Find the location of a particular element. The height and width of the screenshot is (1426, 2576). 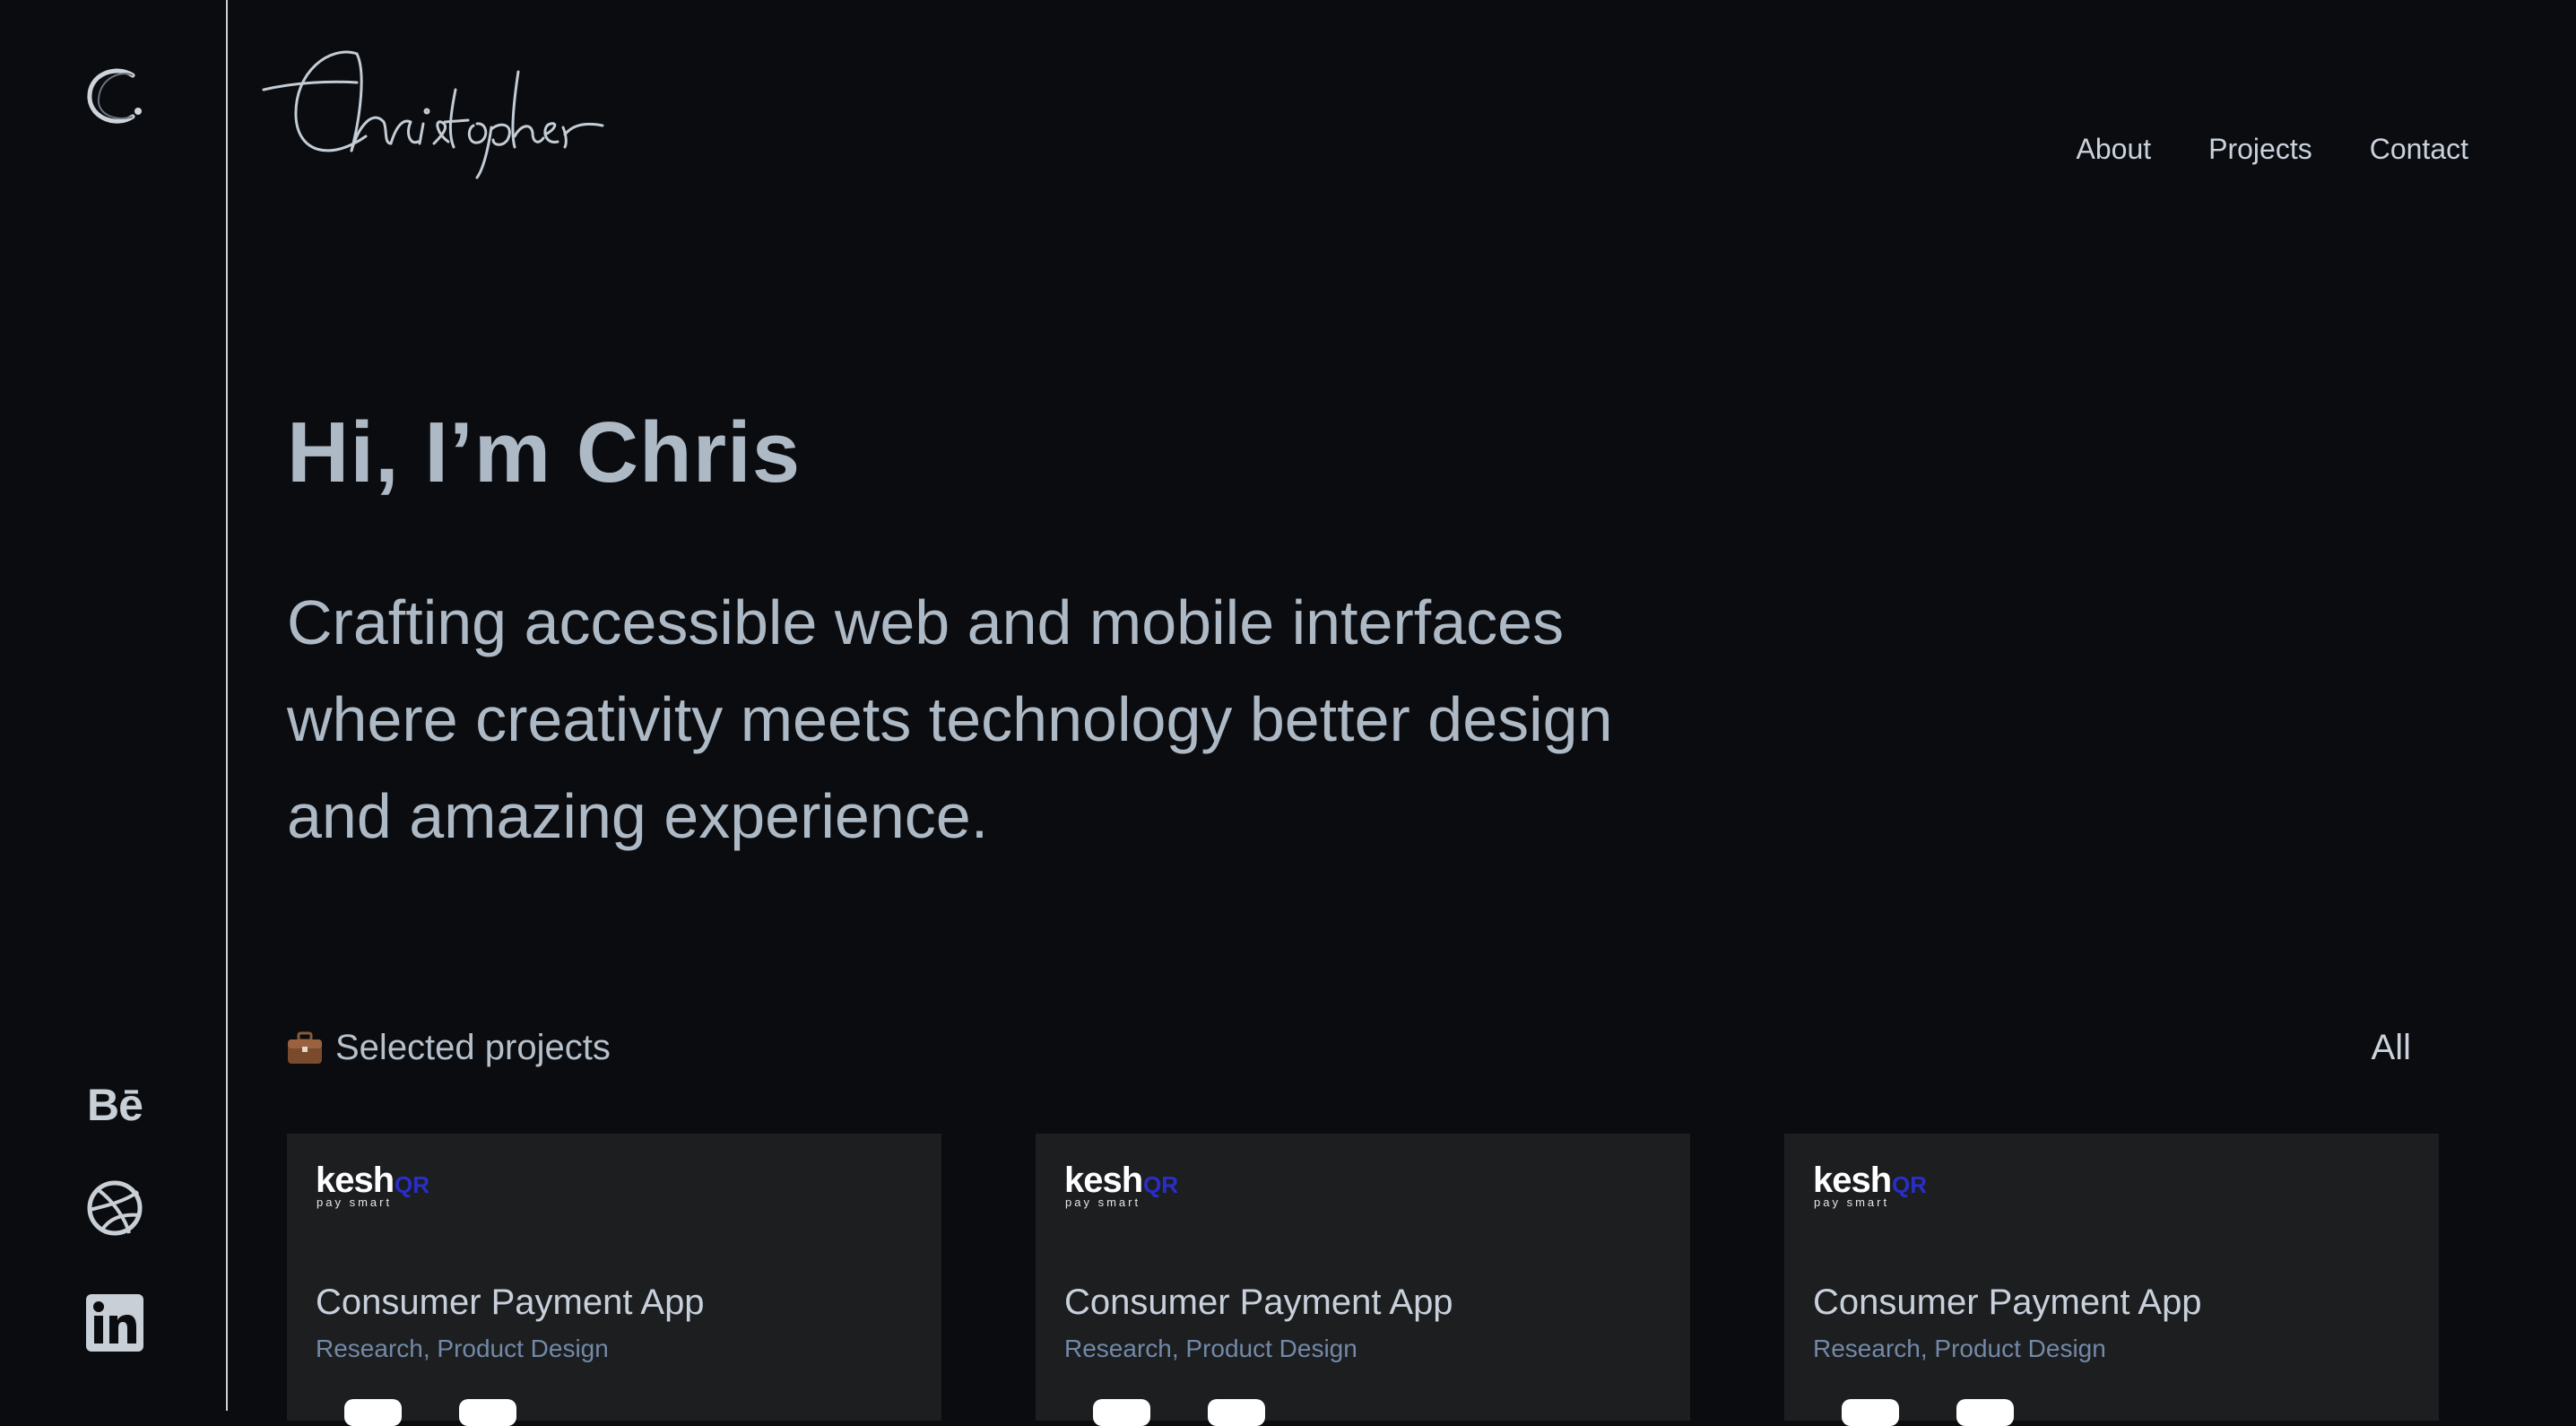

nav-contact: Contact is located at coordinates (2419, 149).